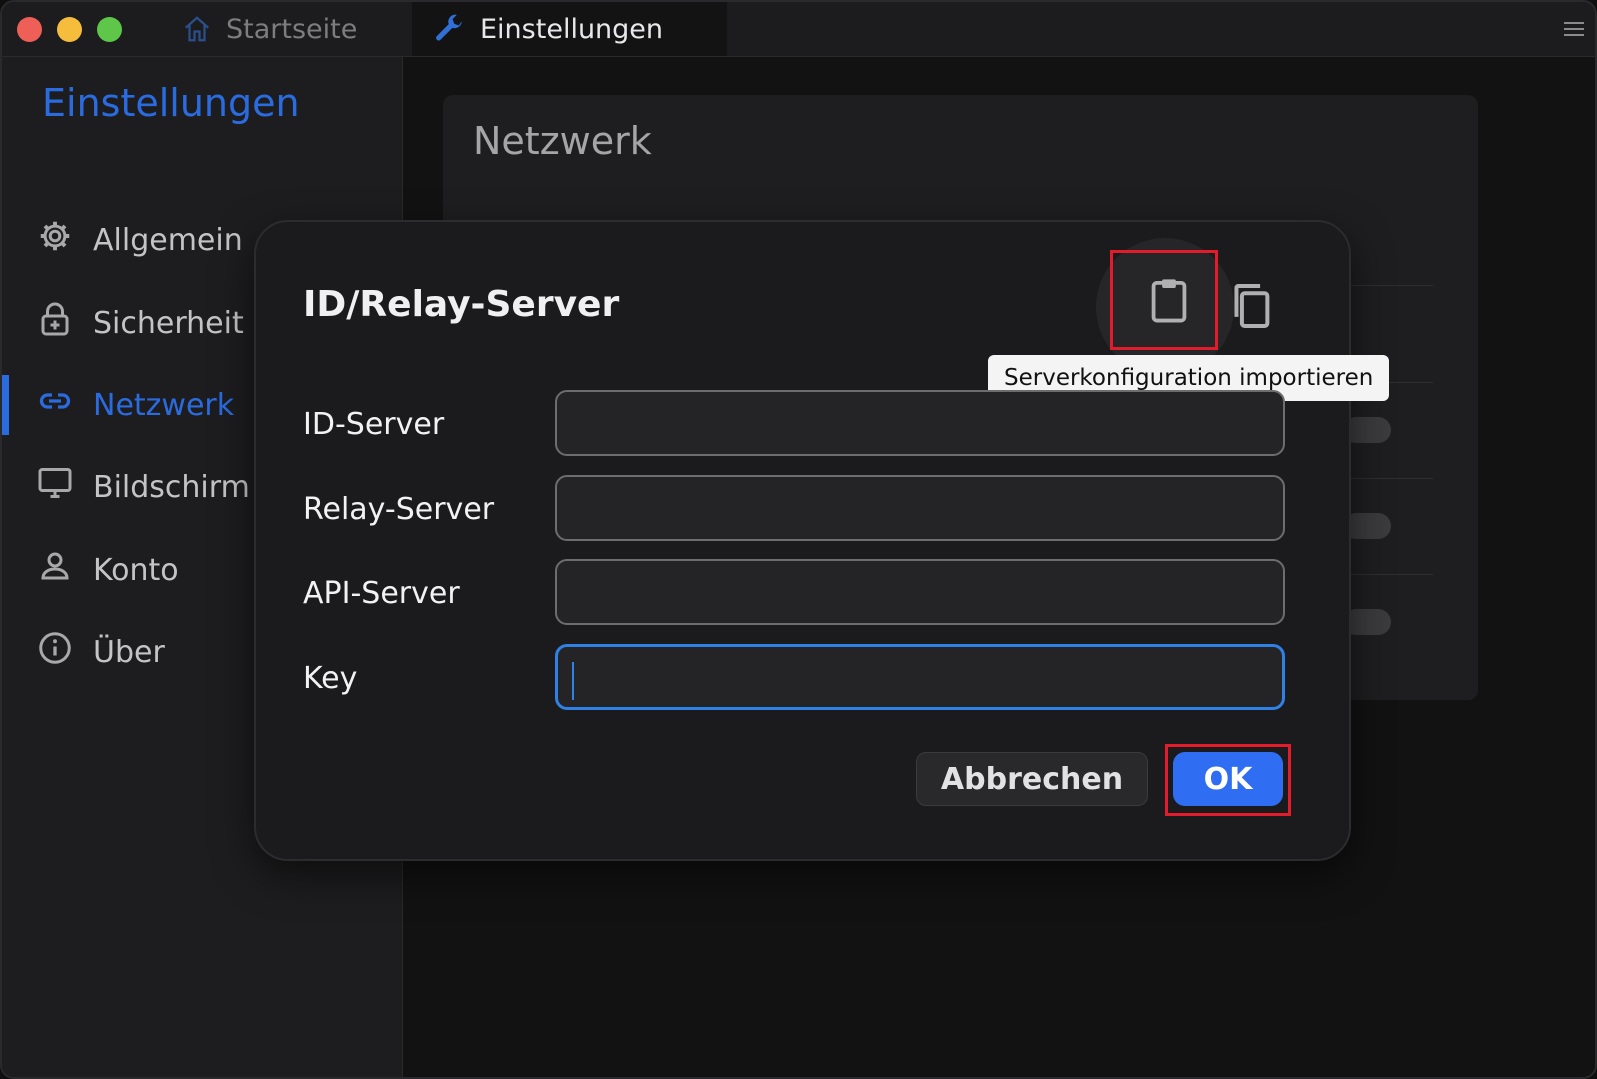 The image size is (1597, 1079). Describe the element at coordinates (562, 141) in the screenshot. I see `card-title: Netzwerk` at that location.